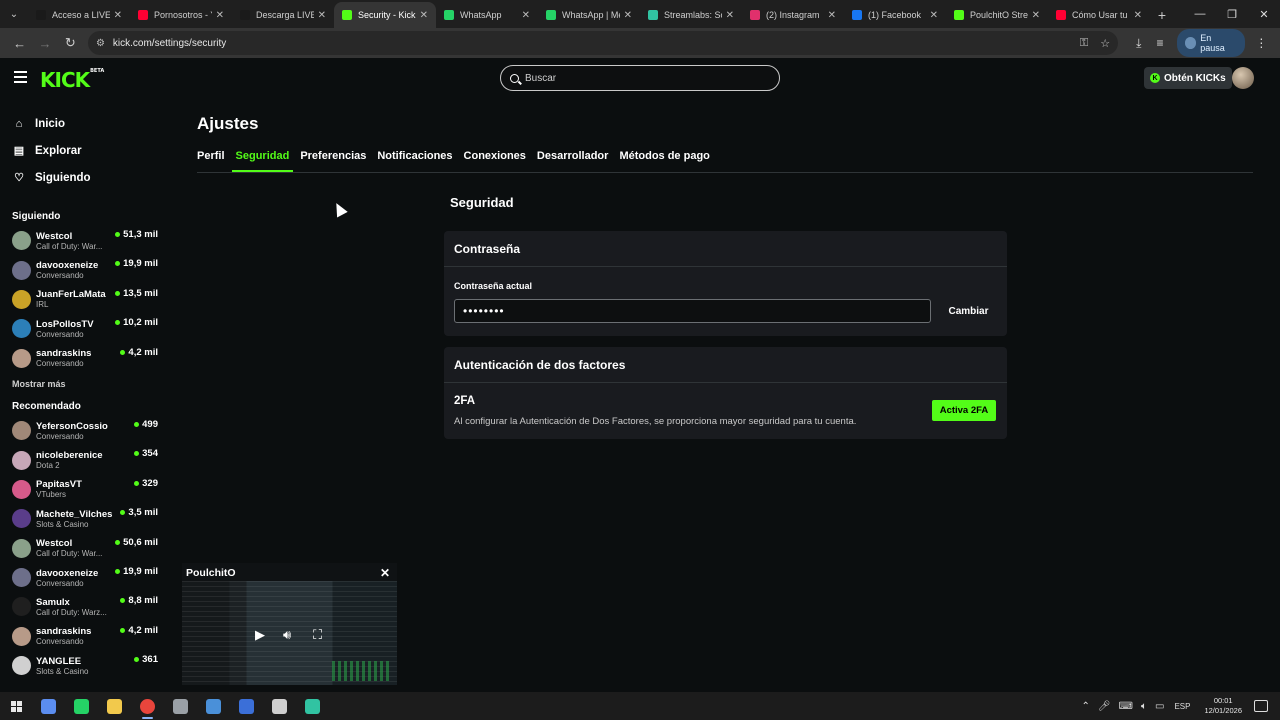 This screenshot has width=1280, height=720. Describe the element at coordinates (968, 311) in the screenshot. I see `change-password-button: Cambiar` at that location.